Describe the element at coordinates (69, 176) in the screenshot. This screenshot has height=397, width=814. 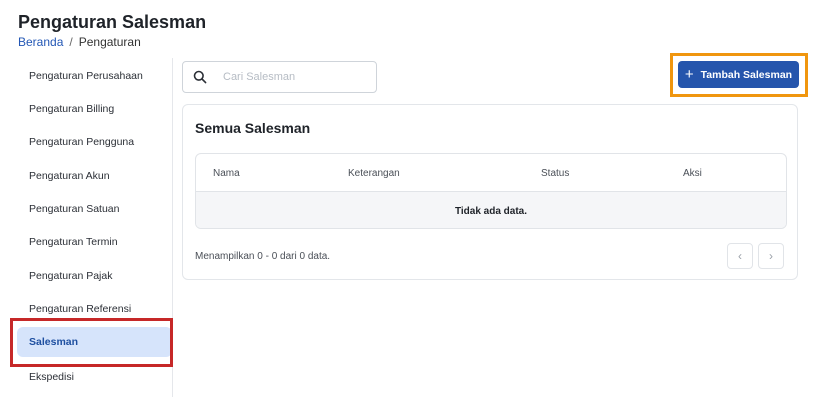
I see `sidebar-item-label: Pengaturan Akun` at that location.